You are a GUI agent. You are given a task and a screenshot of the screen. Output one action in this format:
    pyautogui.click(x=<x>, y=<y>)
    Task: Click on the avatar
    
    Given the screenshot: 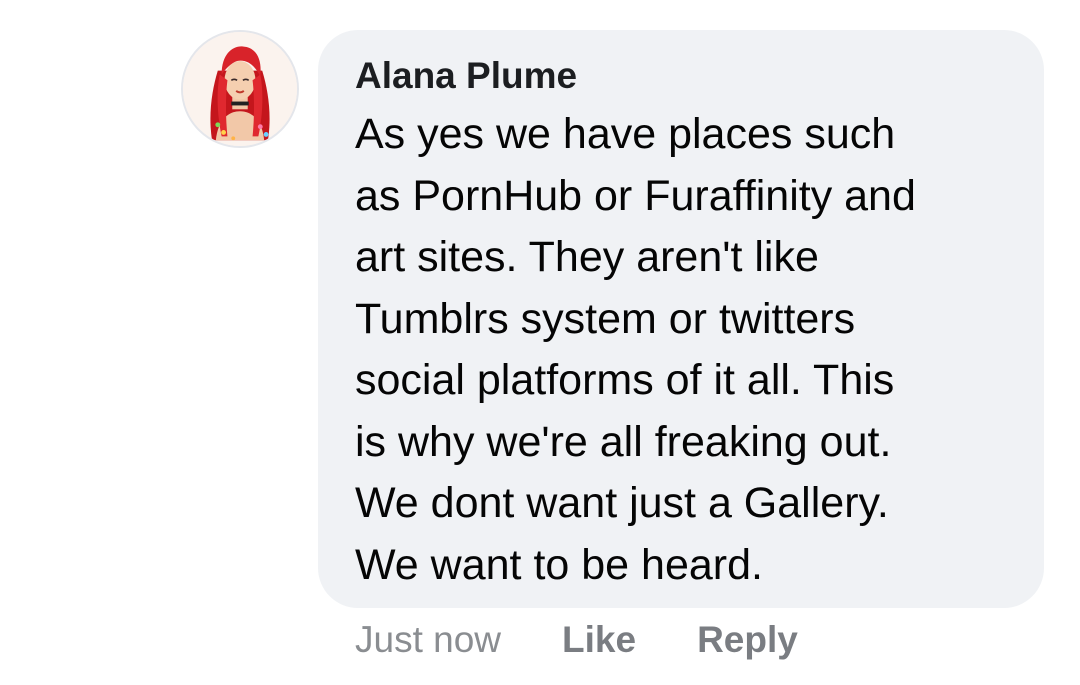 What is the action you would take?
    pyautogui.click(x=240, y=89)
    